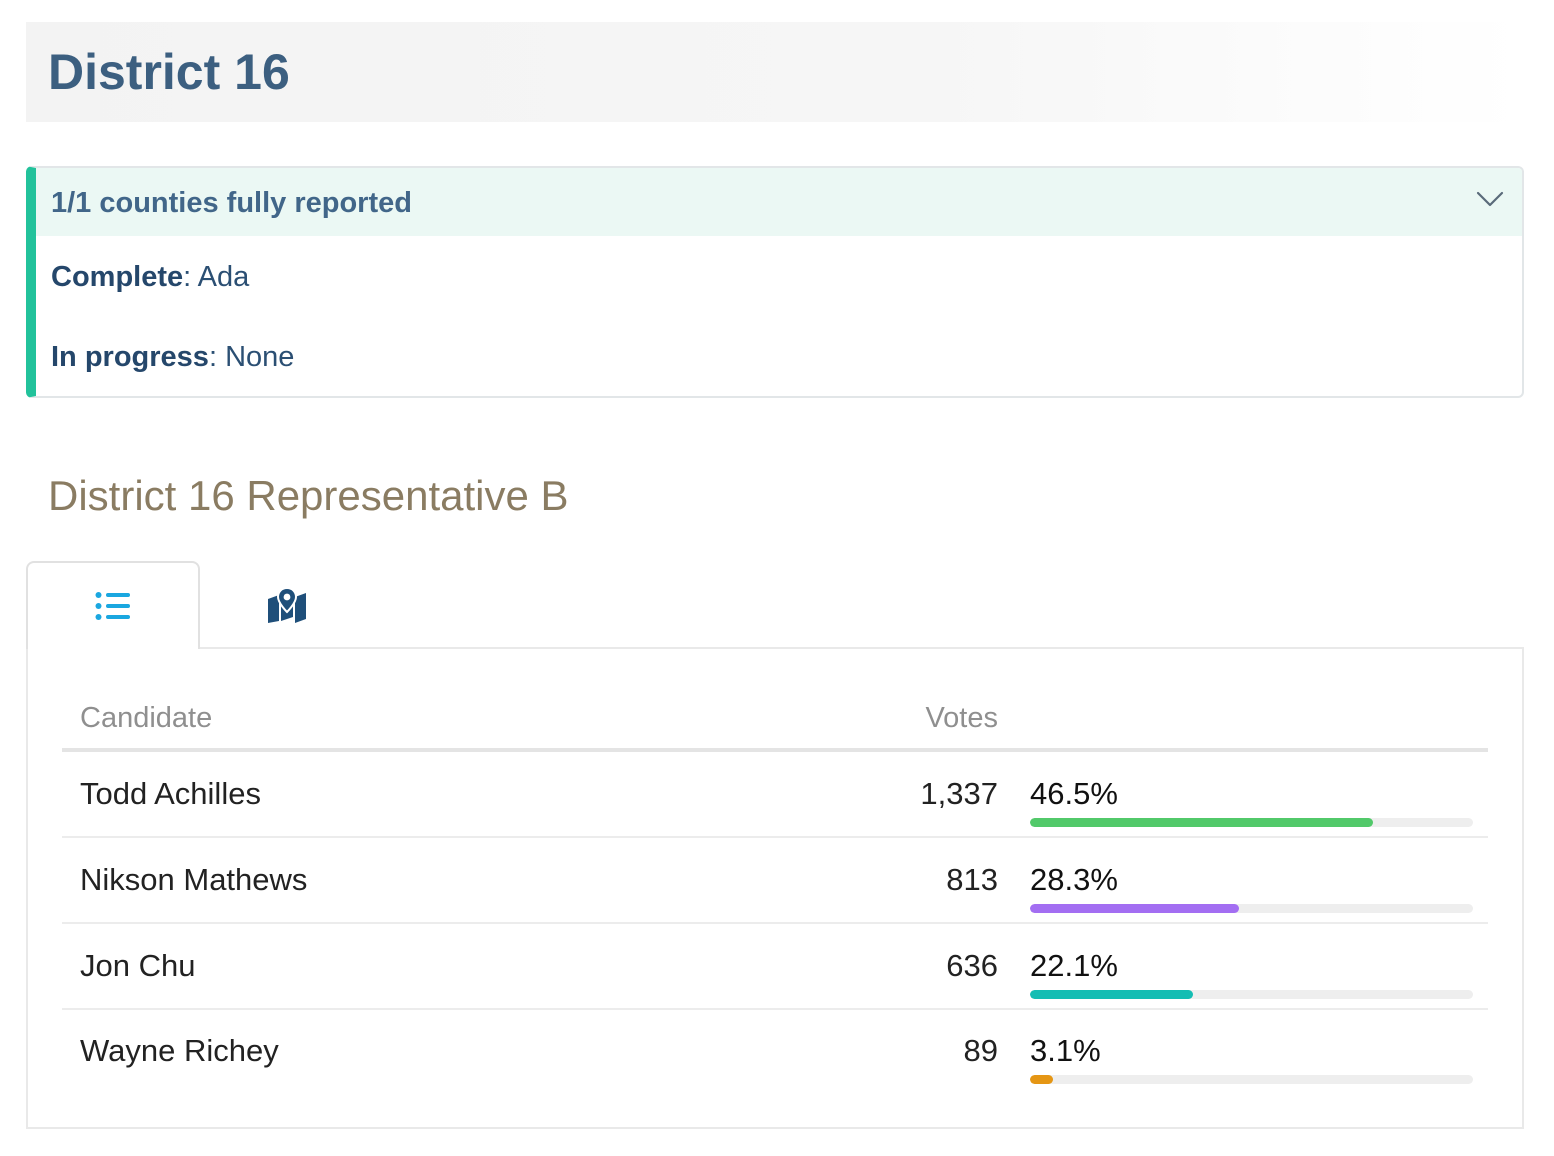 Image resolution: width=1554 pixels, height=1156 pixels. Describe the element at coordinates (779, 202) in the screenshot. I see `reporting-status-toggle: 1/1 counties fully reported` at that location.